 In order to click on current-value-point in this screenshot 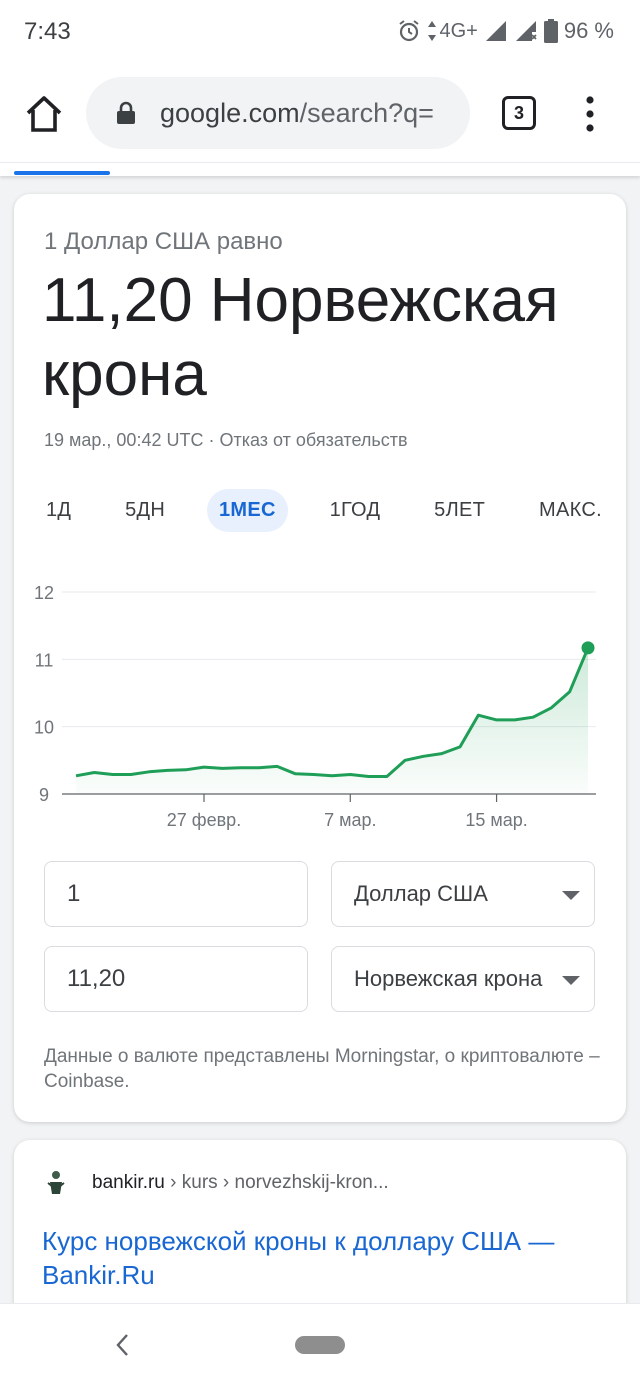, I will do `click(588, 648)`.